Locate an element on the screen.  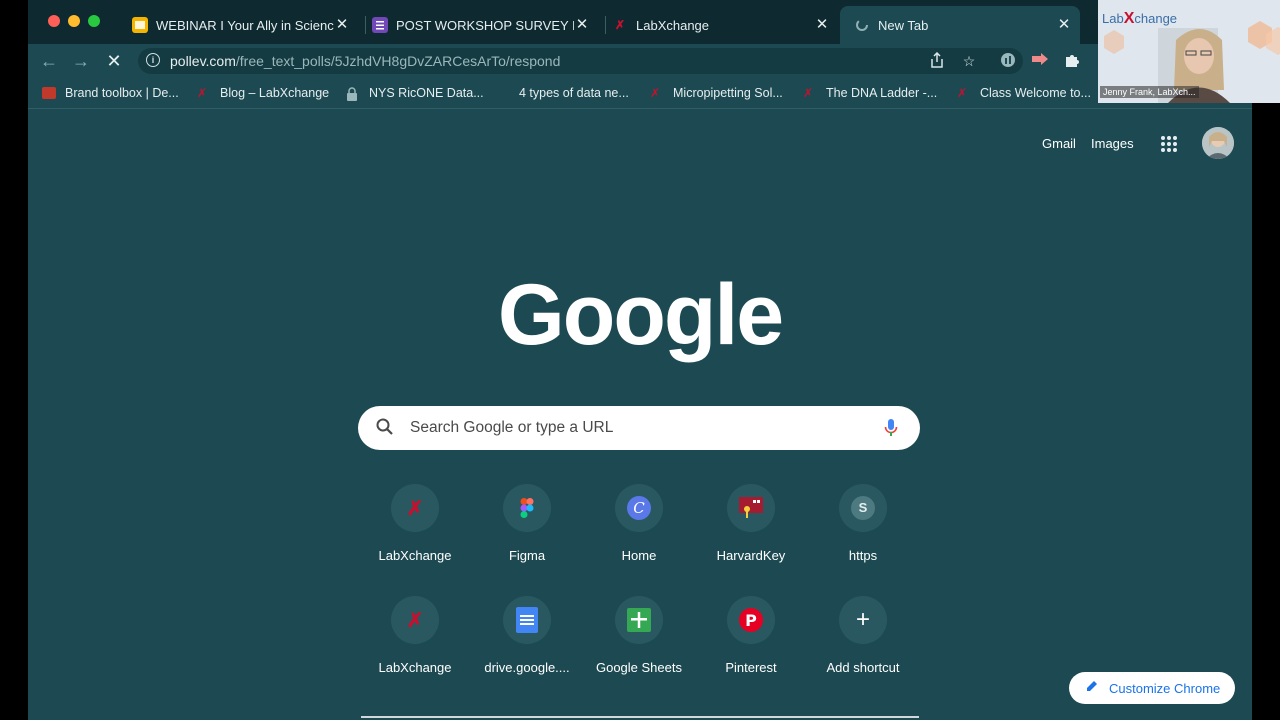
shortcut-https: S https is located at coordinates (863, 538).